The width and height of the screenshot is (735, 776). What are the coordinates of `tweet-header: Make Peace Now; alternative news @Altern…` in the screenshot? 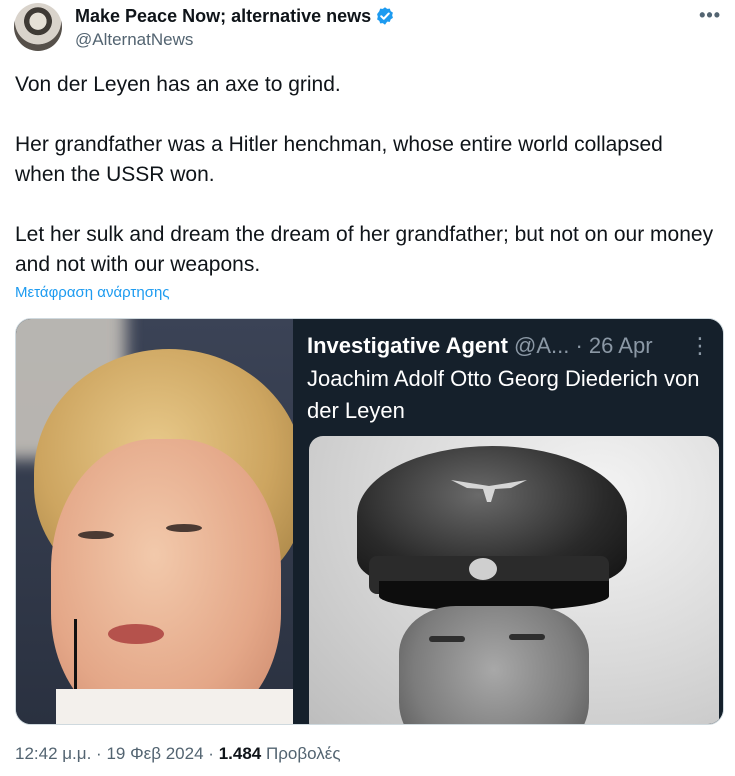 It's located at (367, 29).